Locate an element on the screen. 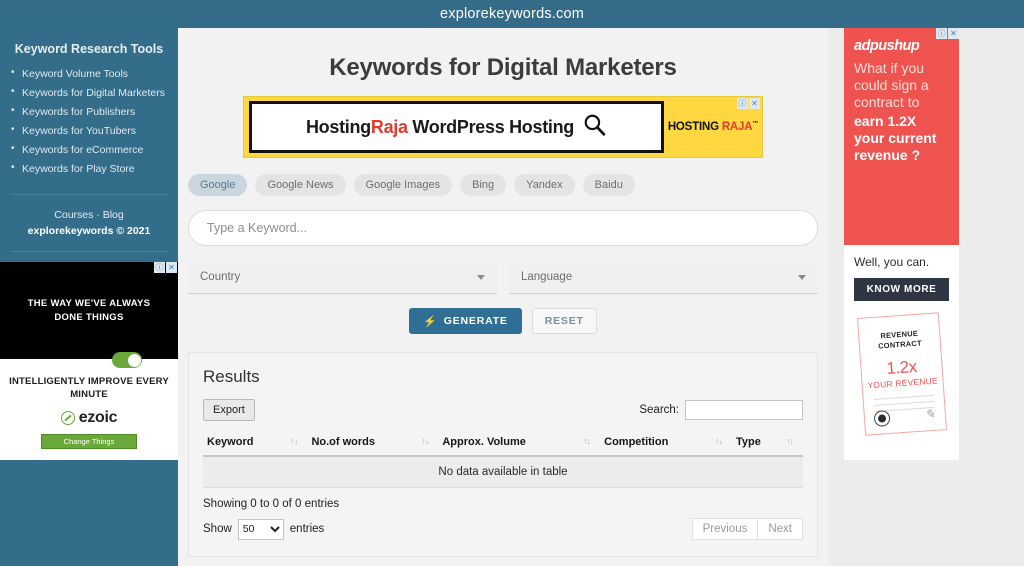  column-header-competition: ↑↓ Competition is located at coordinates (666, 443).